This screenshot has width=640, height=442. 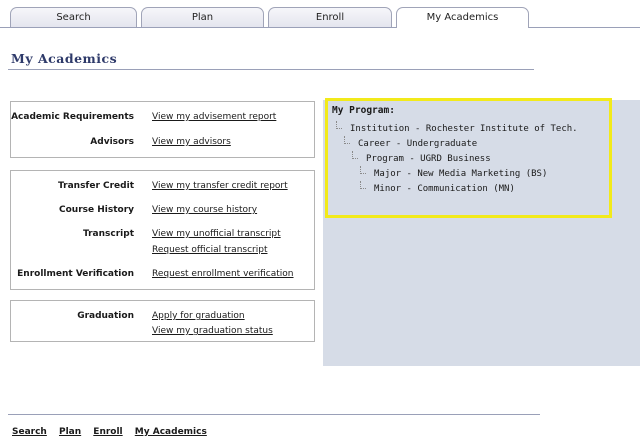 What do you see at coordinates (112, 142) in the screenshot?
I see `advisors-label: Advisors` at bounding box center [112, 142].